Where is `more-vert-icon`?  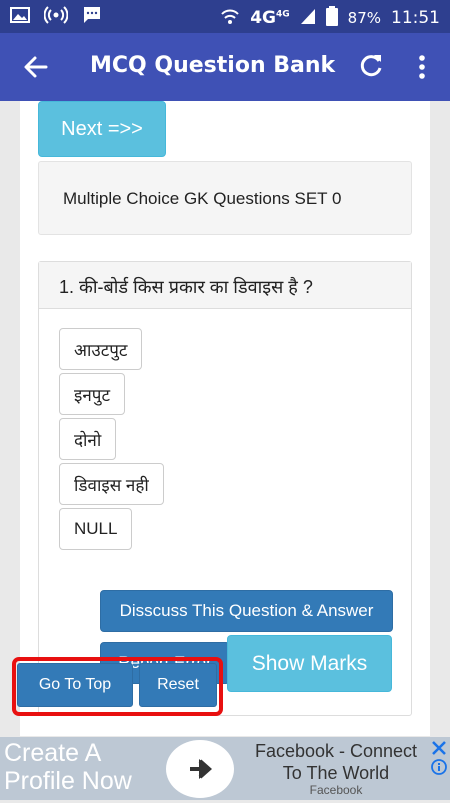
more-vert-icon is located at coordinates (422, 67).